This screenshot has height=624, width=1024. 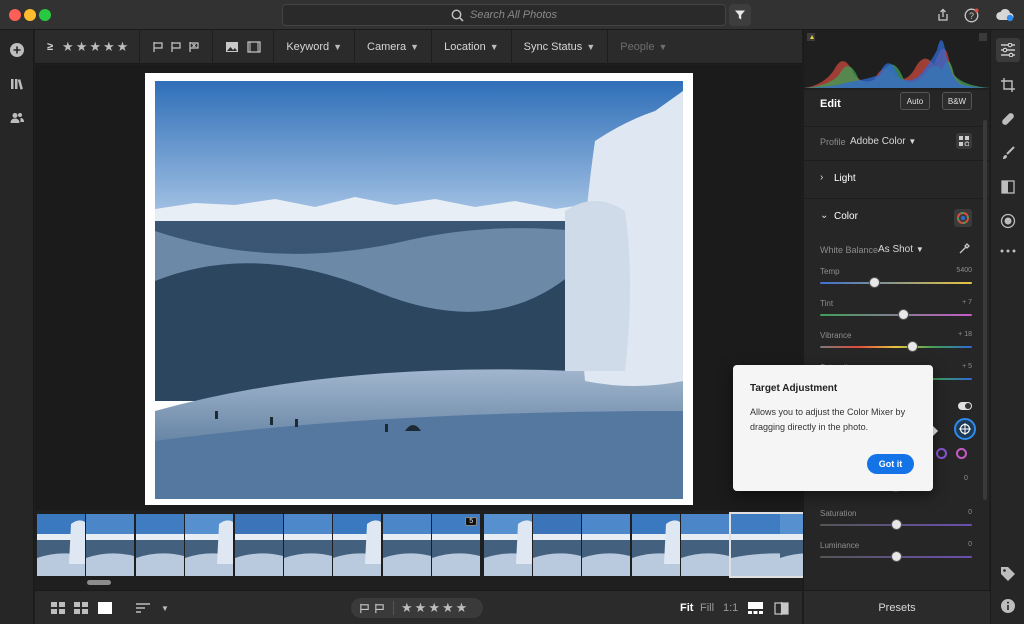 What do you see at coordinates (407, 608) in the screenshot?
I see `rate-star-1: ★` at bounding box center [407, 608].